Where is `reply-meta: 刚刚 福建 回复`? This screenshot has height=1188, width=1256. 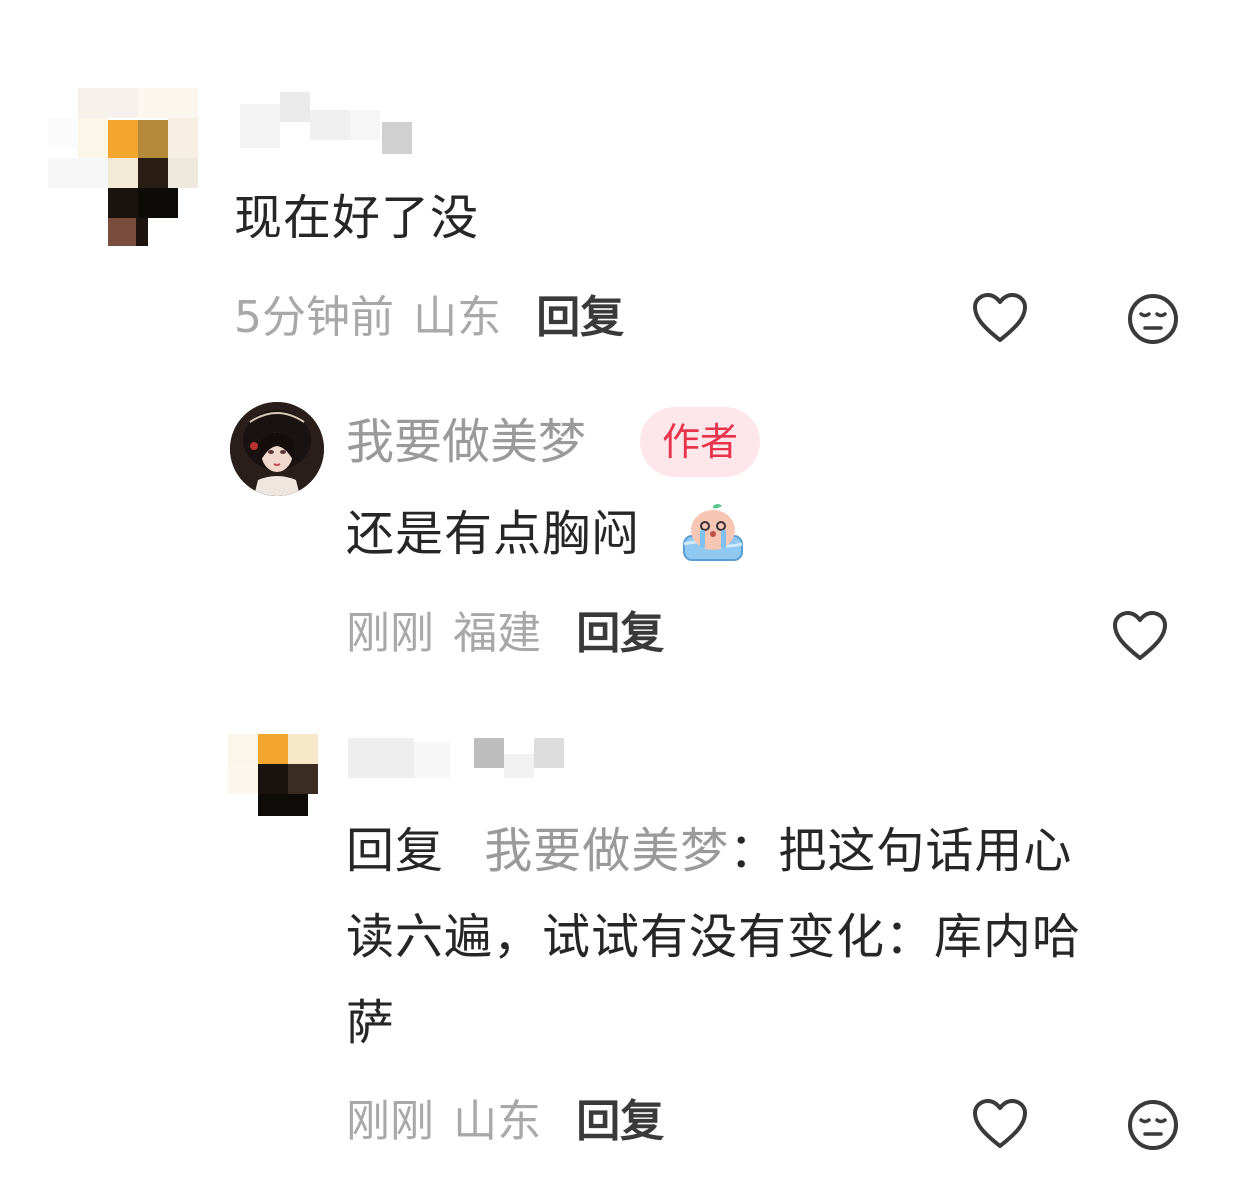 reply-meta: 刚刚 福建 回复 is located at coordinates (505, 634).